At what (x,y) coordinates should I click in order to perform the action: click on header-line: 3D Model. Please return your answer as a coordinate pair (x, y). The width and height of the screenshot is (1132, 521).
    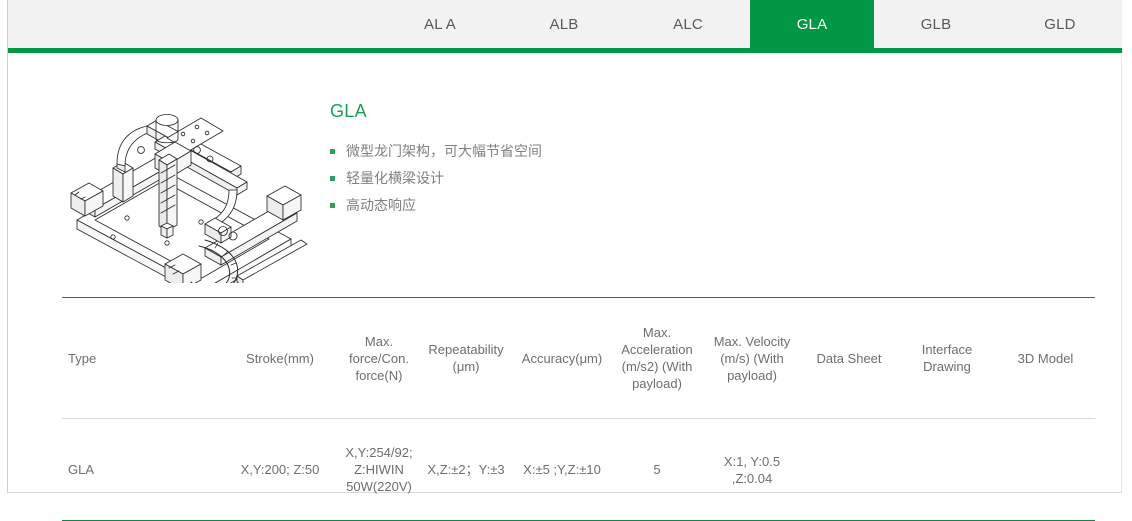
    Looking at the image, I should click on (1045, 358).